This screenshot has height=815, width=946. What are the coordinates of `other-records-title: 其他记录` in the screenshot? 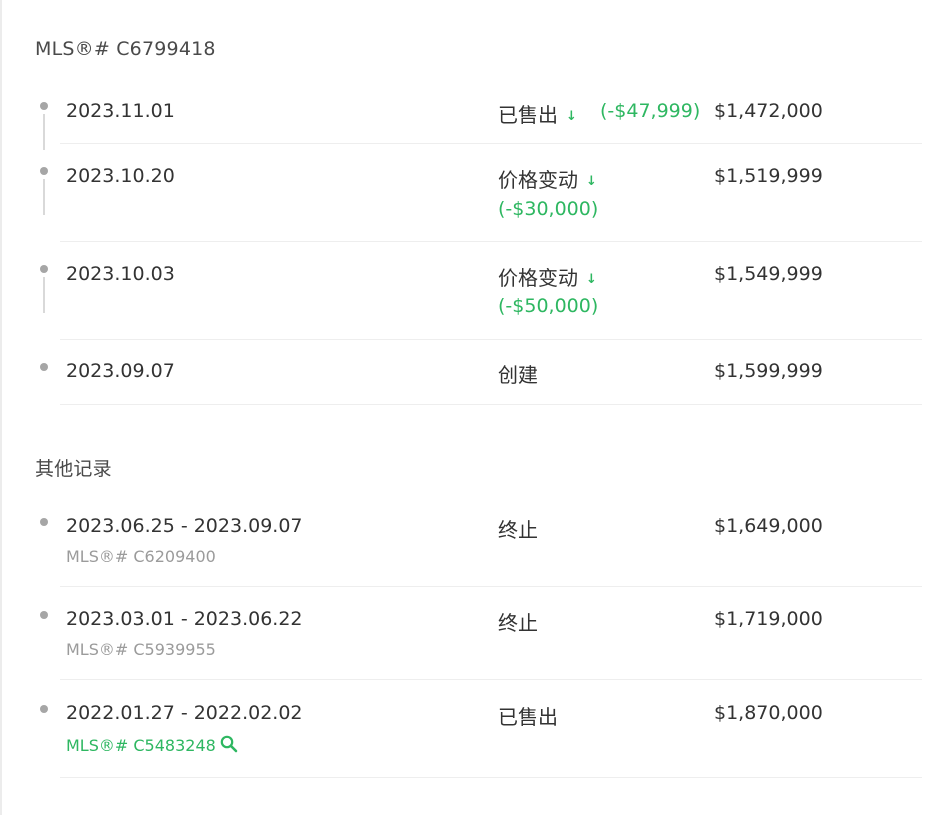 It's located at (73, 469).